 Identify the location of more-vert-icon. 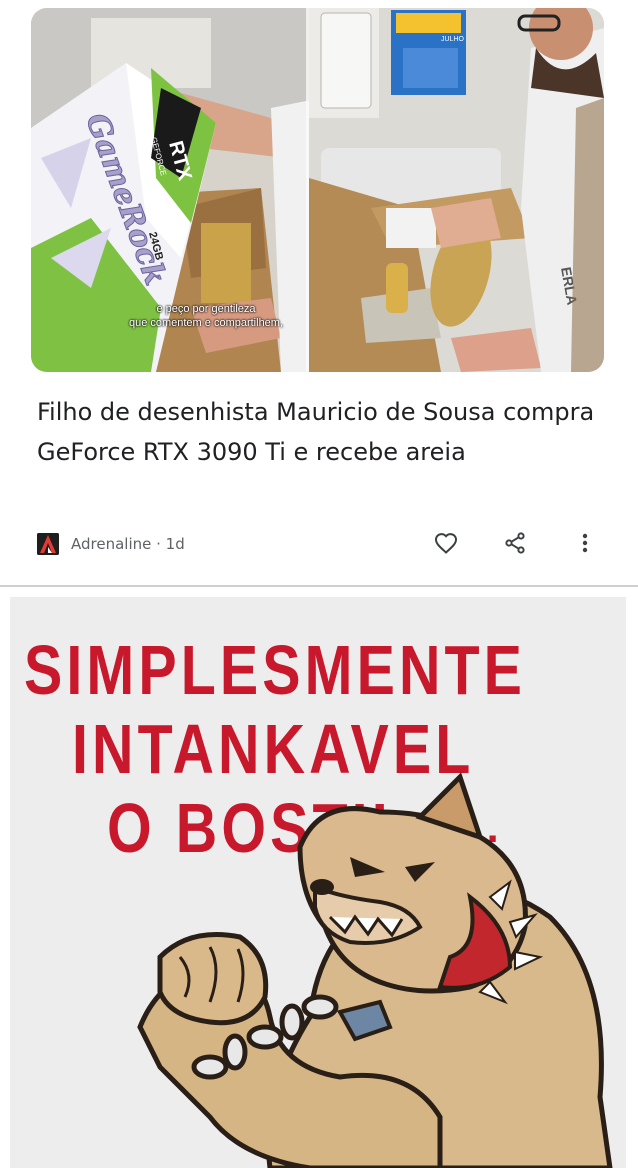
(585, 543).